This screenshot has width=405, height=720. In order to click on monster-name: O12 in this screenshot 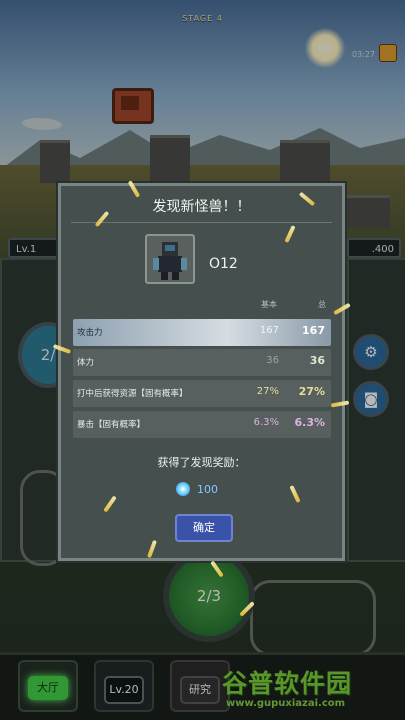, I will do `click(223, 264)`.